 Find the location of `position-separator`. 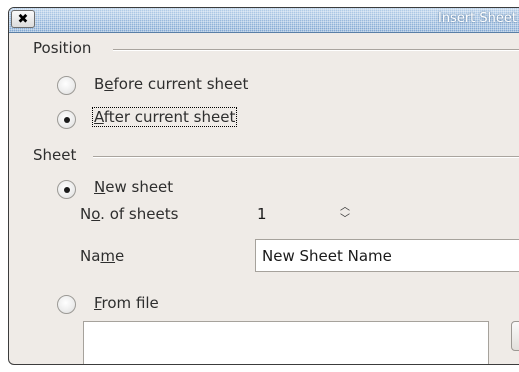

position-separator is located at coordinates (316, 50).